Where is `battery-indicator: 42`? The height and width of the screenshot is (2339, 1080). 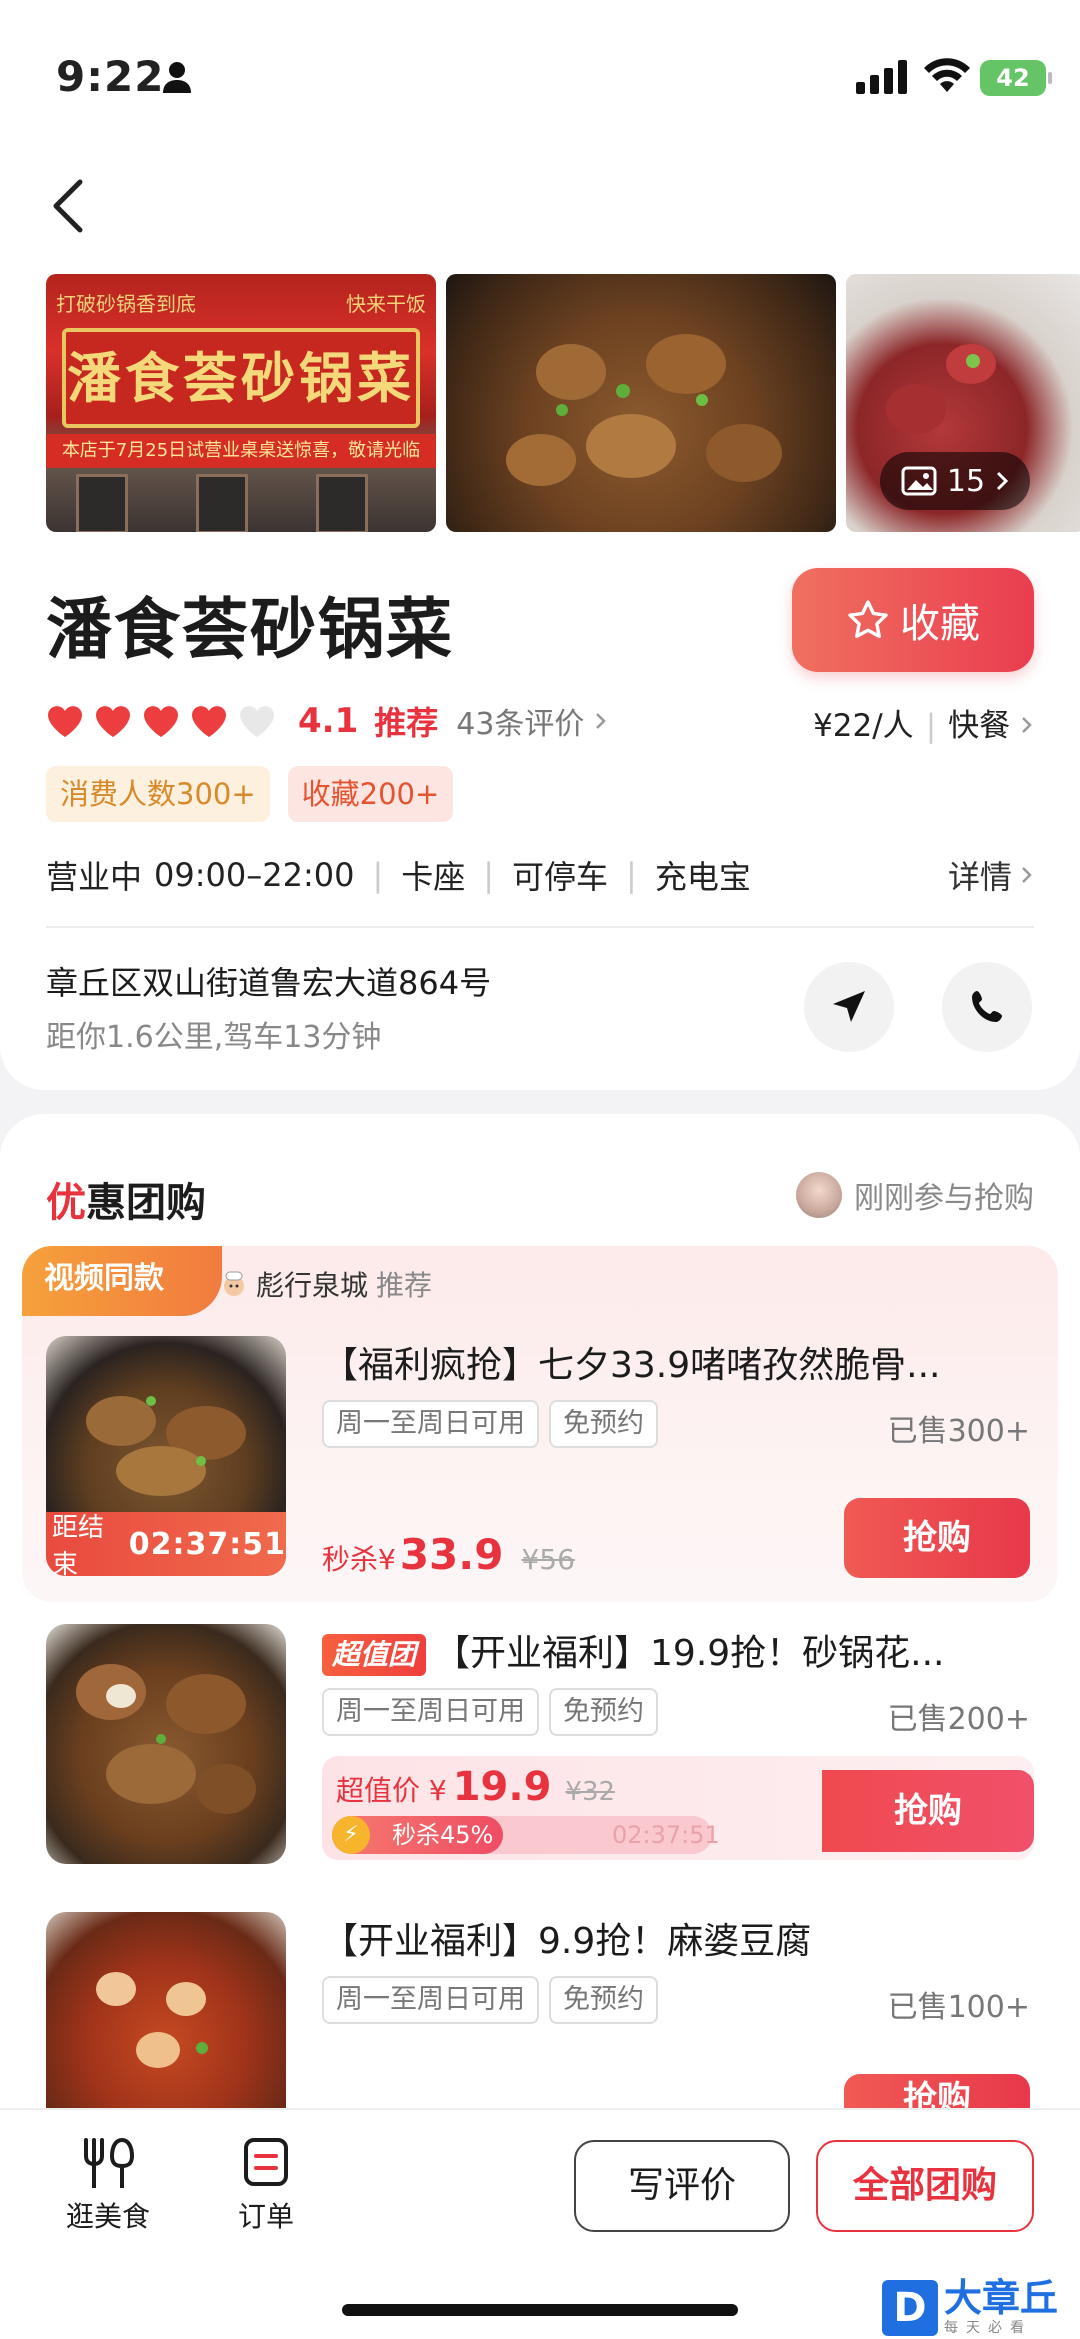 battery-indicator: 42 is located at coordinates (1016, 78).